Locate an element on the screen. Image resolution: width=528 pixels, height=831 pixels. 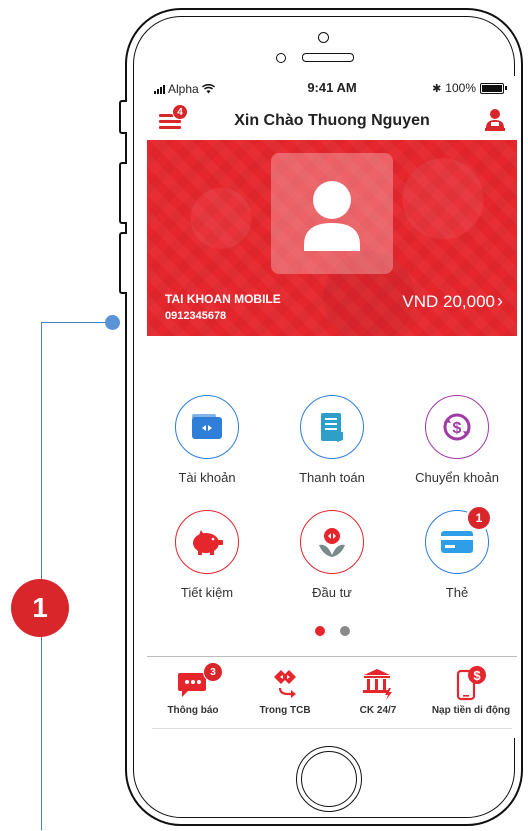
mute-switch is located at coordinates (123, 117).